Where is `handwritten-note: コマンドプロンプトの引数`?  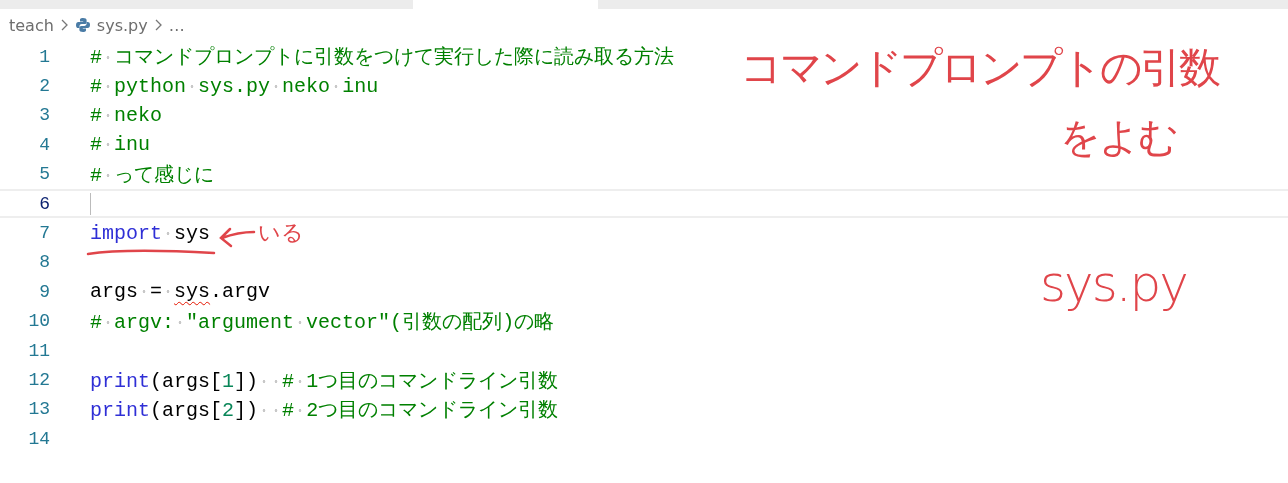 handwritten-note: コマンドプロンプトの引数 is located at coordinates (979, 68).